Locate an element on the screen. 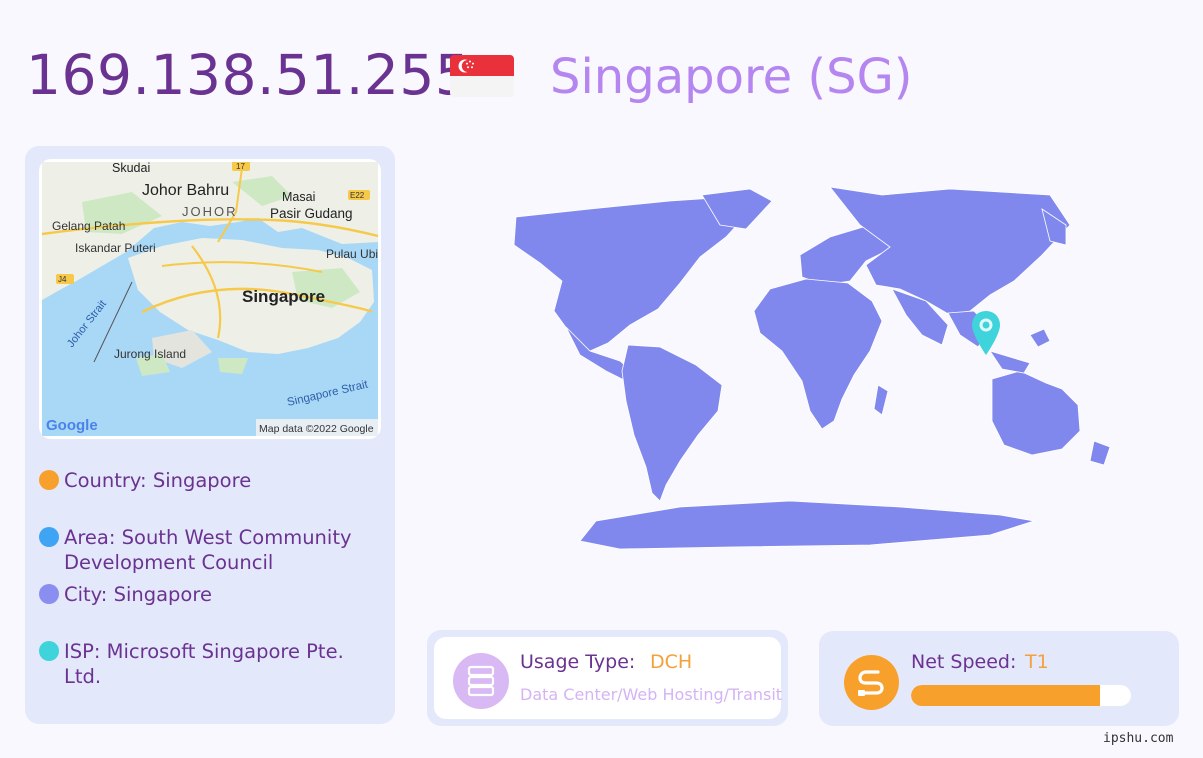 The image size is (1203, 758). map-label-johor-bahru: Johor Bahru is located at coordinates (185, 190).